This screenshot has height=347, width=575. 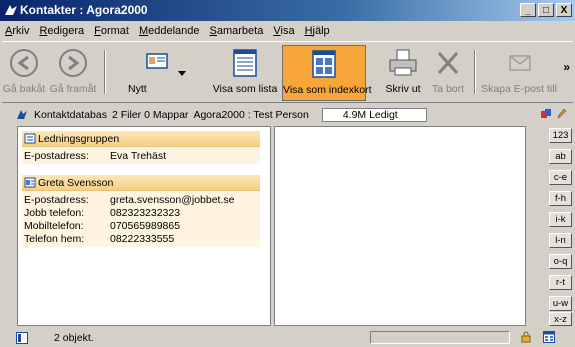 What do you see at coordinates (560, 219) in the screenshot?
I see `index-tab-i-k: i-k` at bounding box center [560, 219].